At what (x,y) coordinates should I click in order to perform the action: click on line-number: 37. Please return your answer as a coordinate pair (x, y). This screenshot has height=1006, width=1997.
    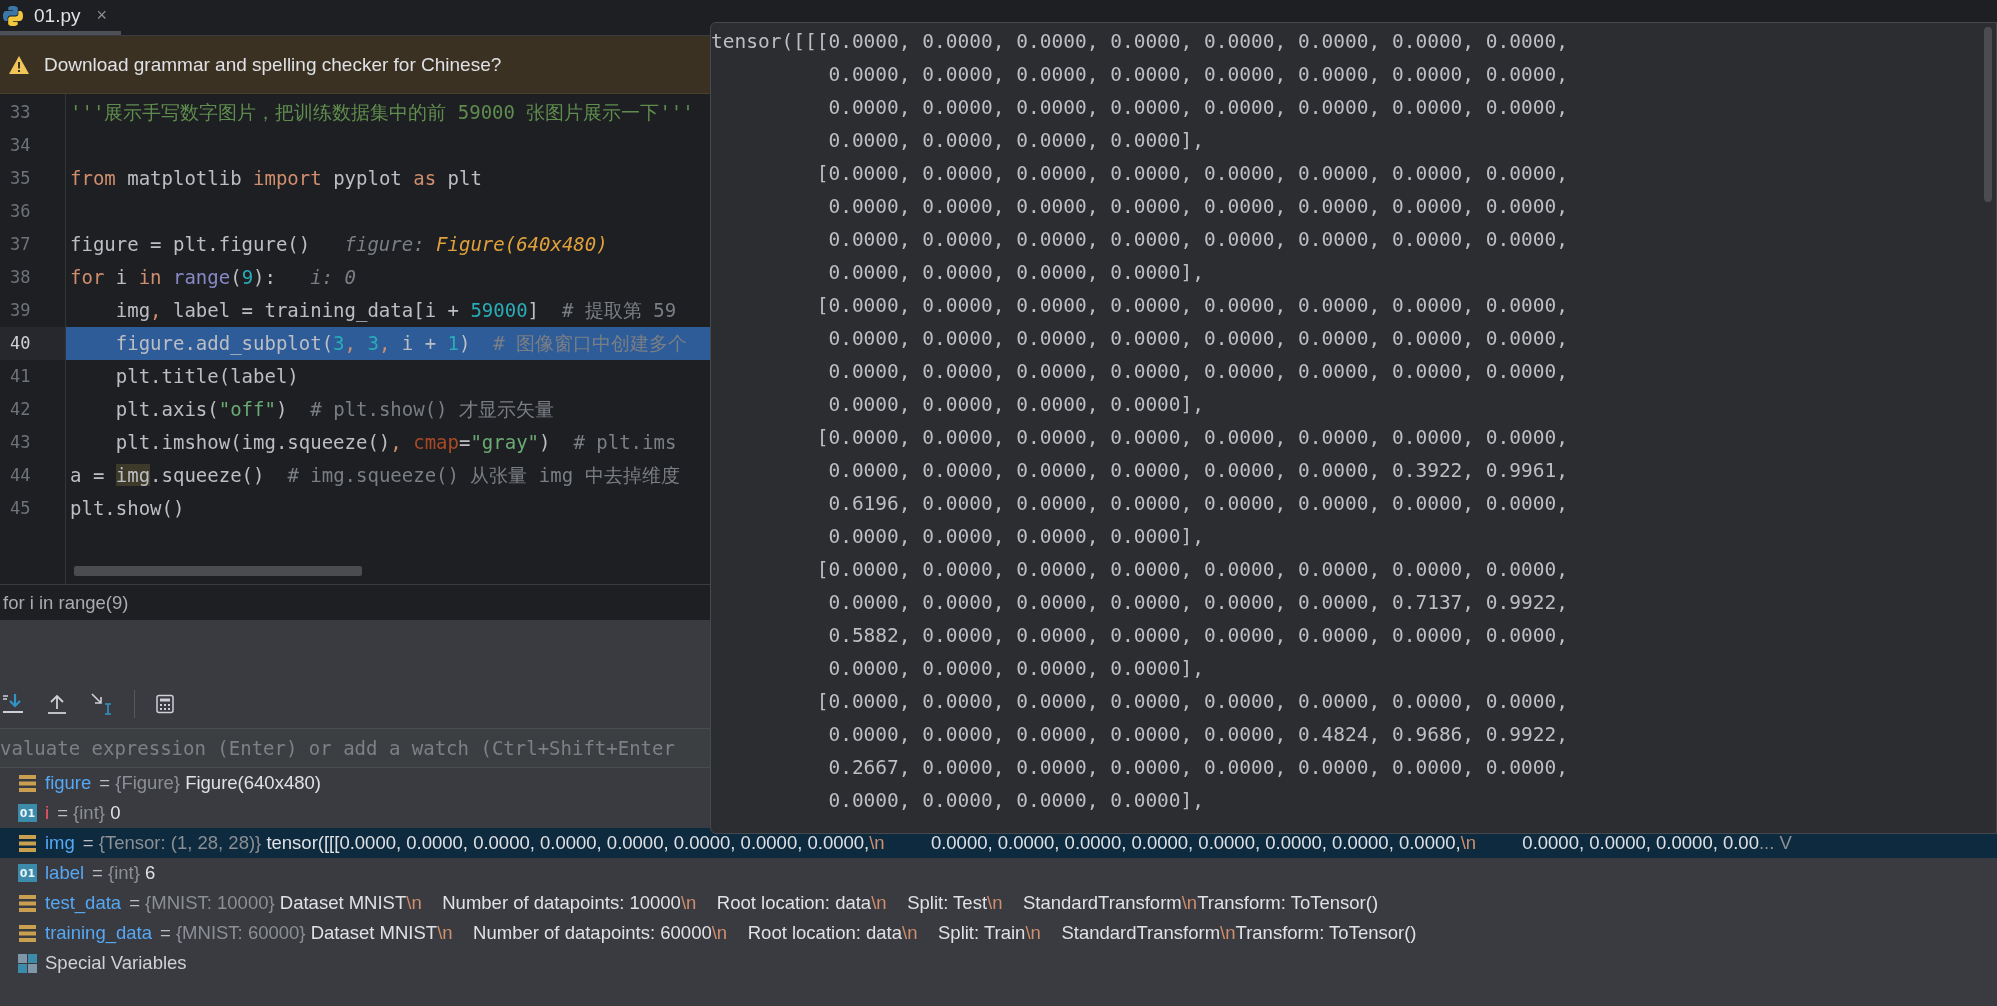
    Looking at the image, I should click on (20, 244).